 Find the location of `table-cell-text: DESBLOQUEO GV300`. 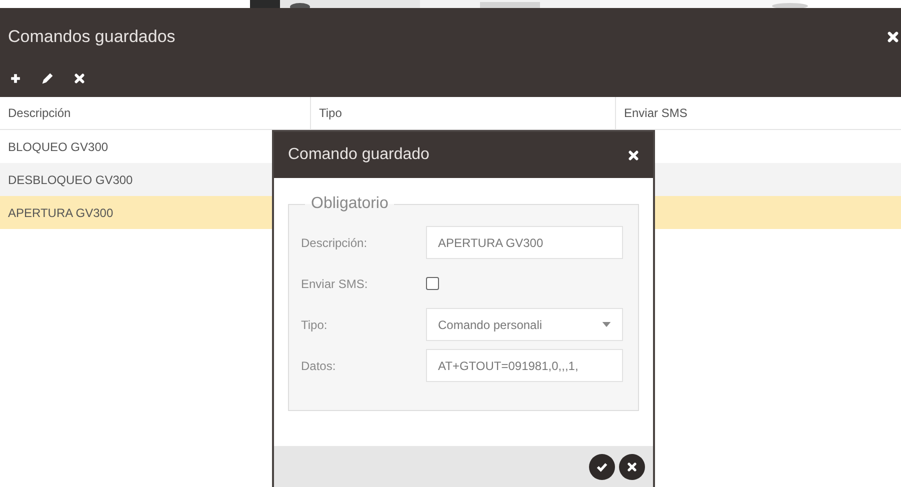

table-cell-text: DESBLOQUEO GV300 is located at coordinates (70, 180).